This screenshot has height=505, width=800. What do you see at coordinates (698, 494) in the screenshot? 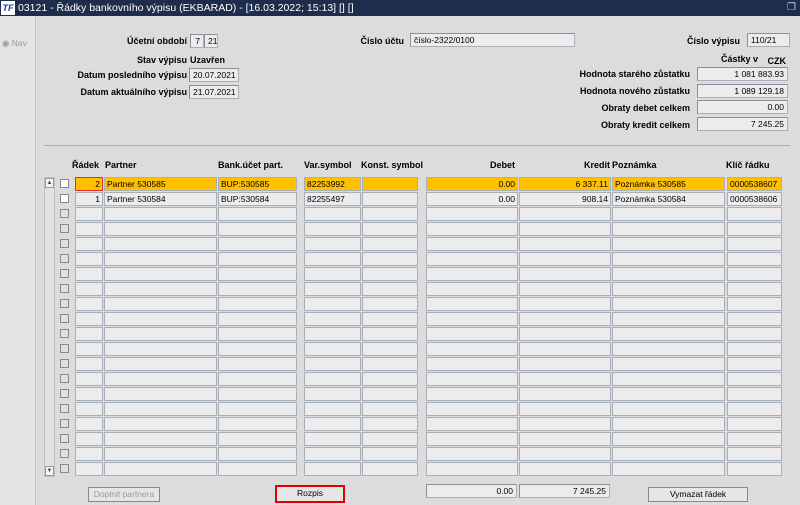
I see `vymazat-radek-button: Vymazat řádek` at bounding box center [698, 494].